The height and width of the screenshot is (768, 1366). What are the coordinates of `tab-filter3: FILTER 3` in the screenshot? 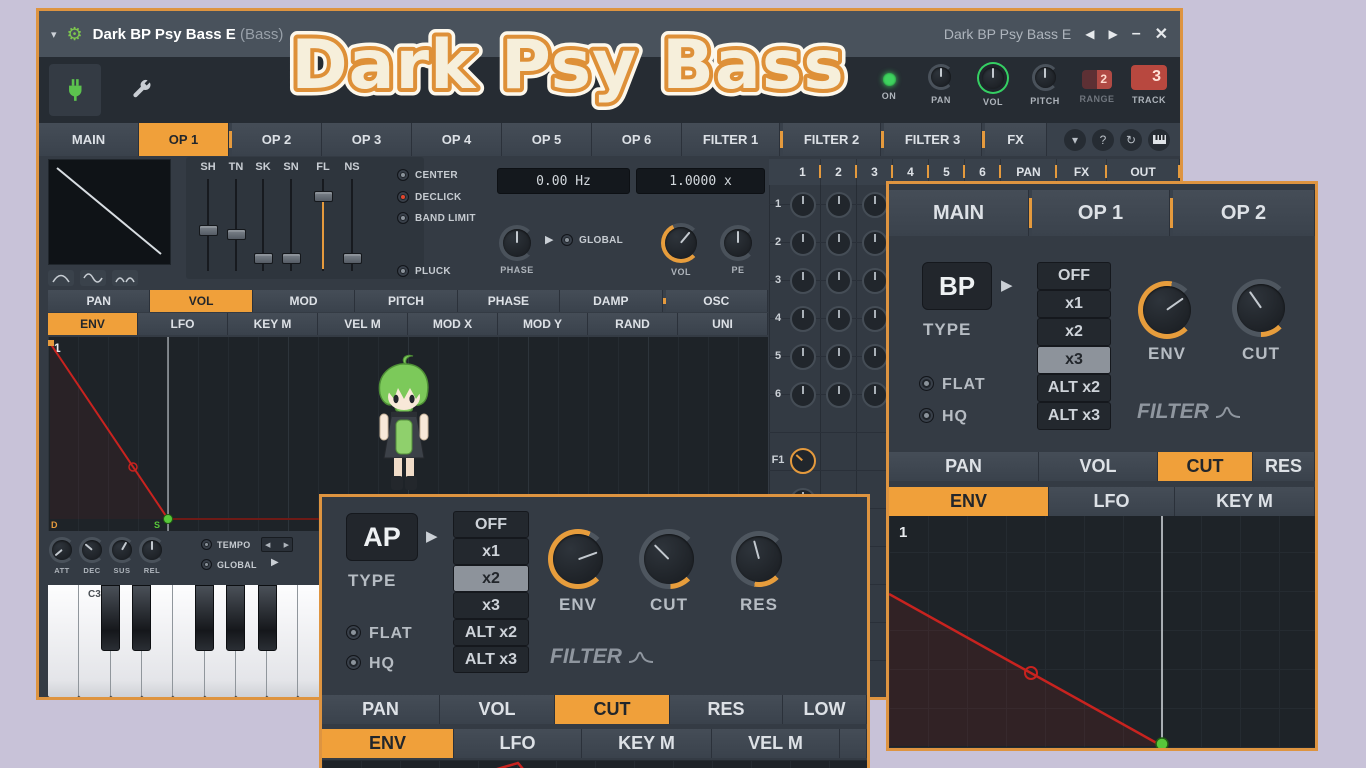 It's located at (933, 139).